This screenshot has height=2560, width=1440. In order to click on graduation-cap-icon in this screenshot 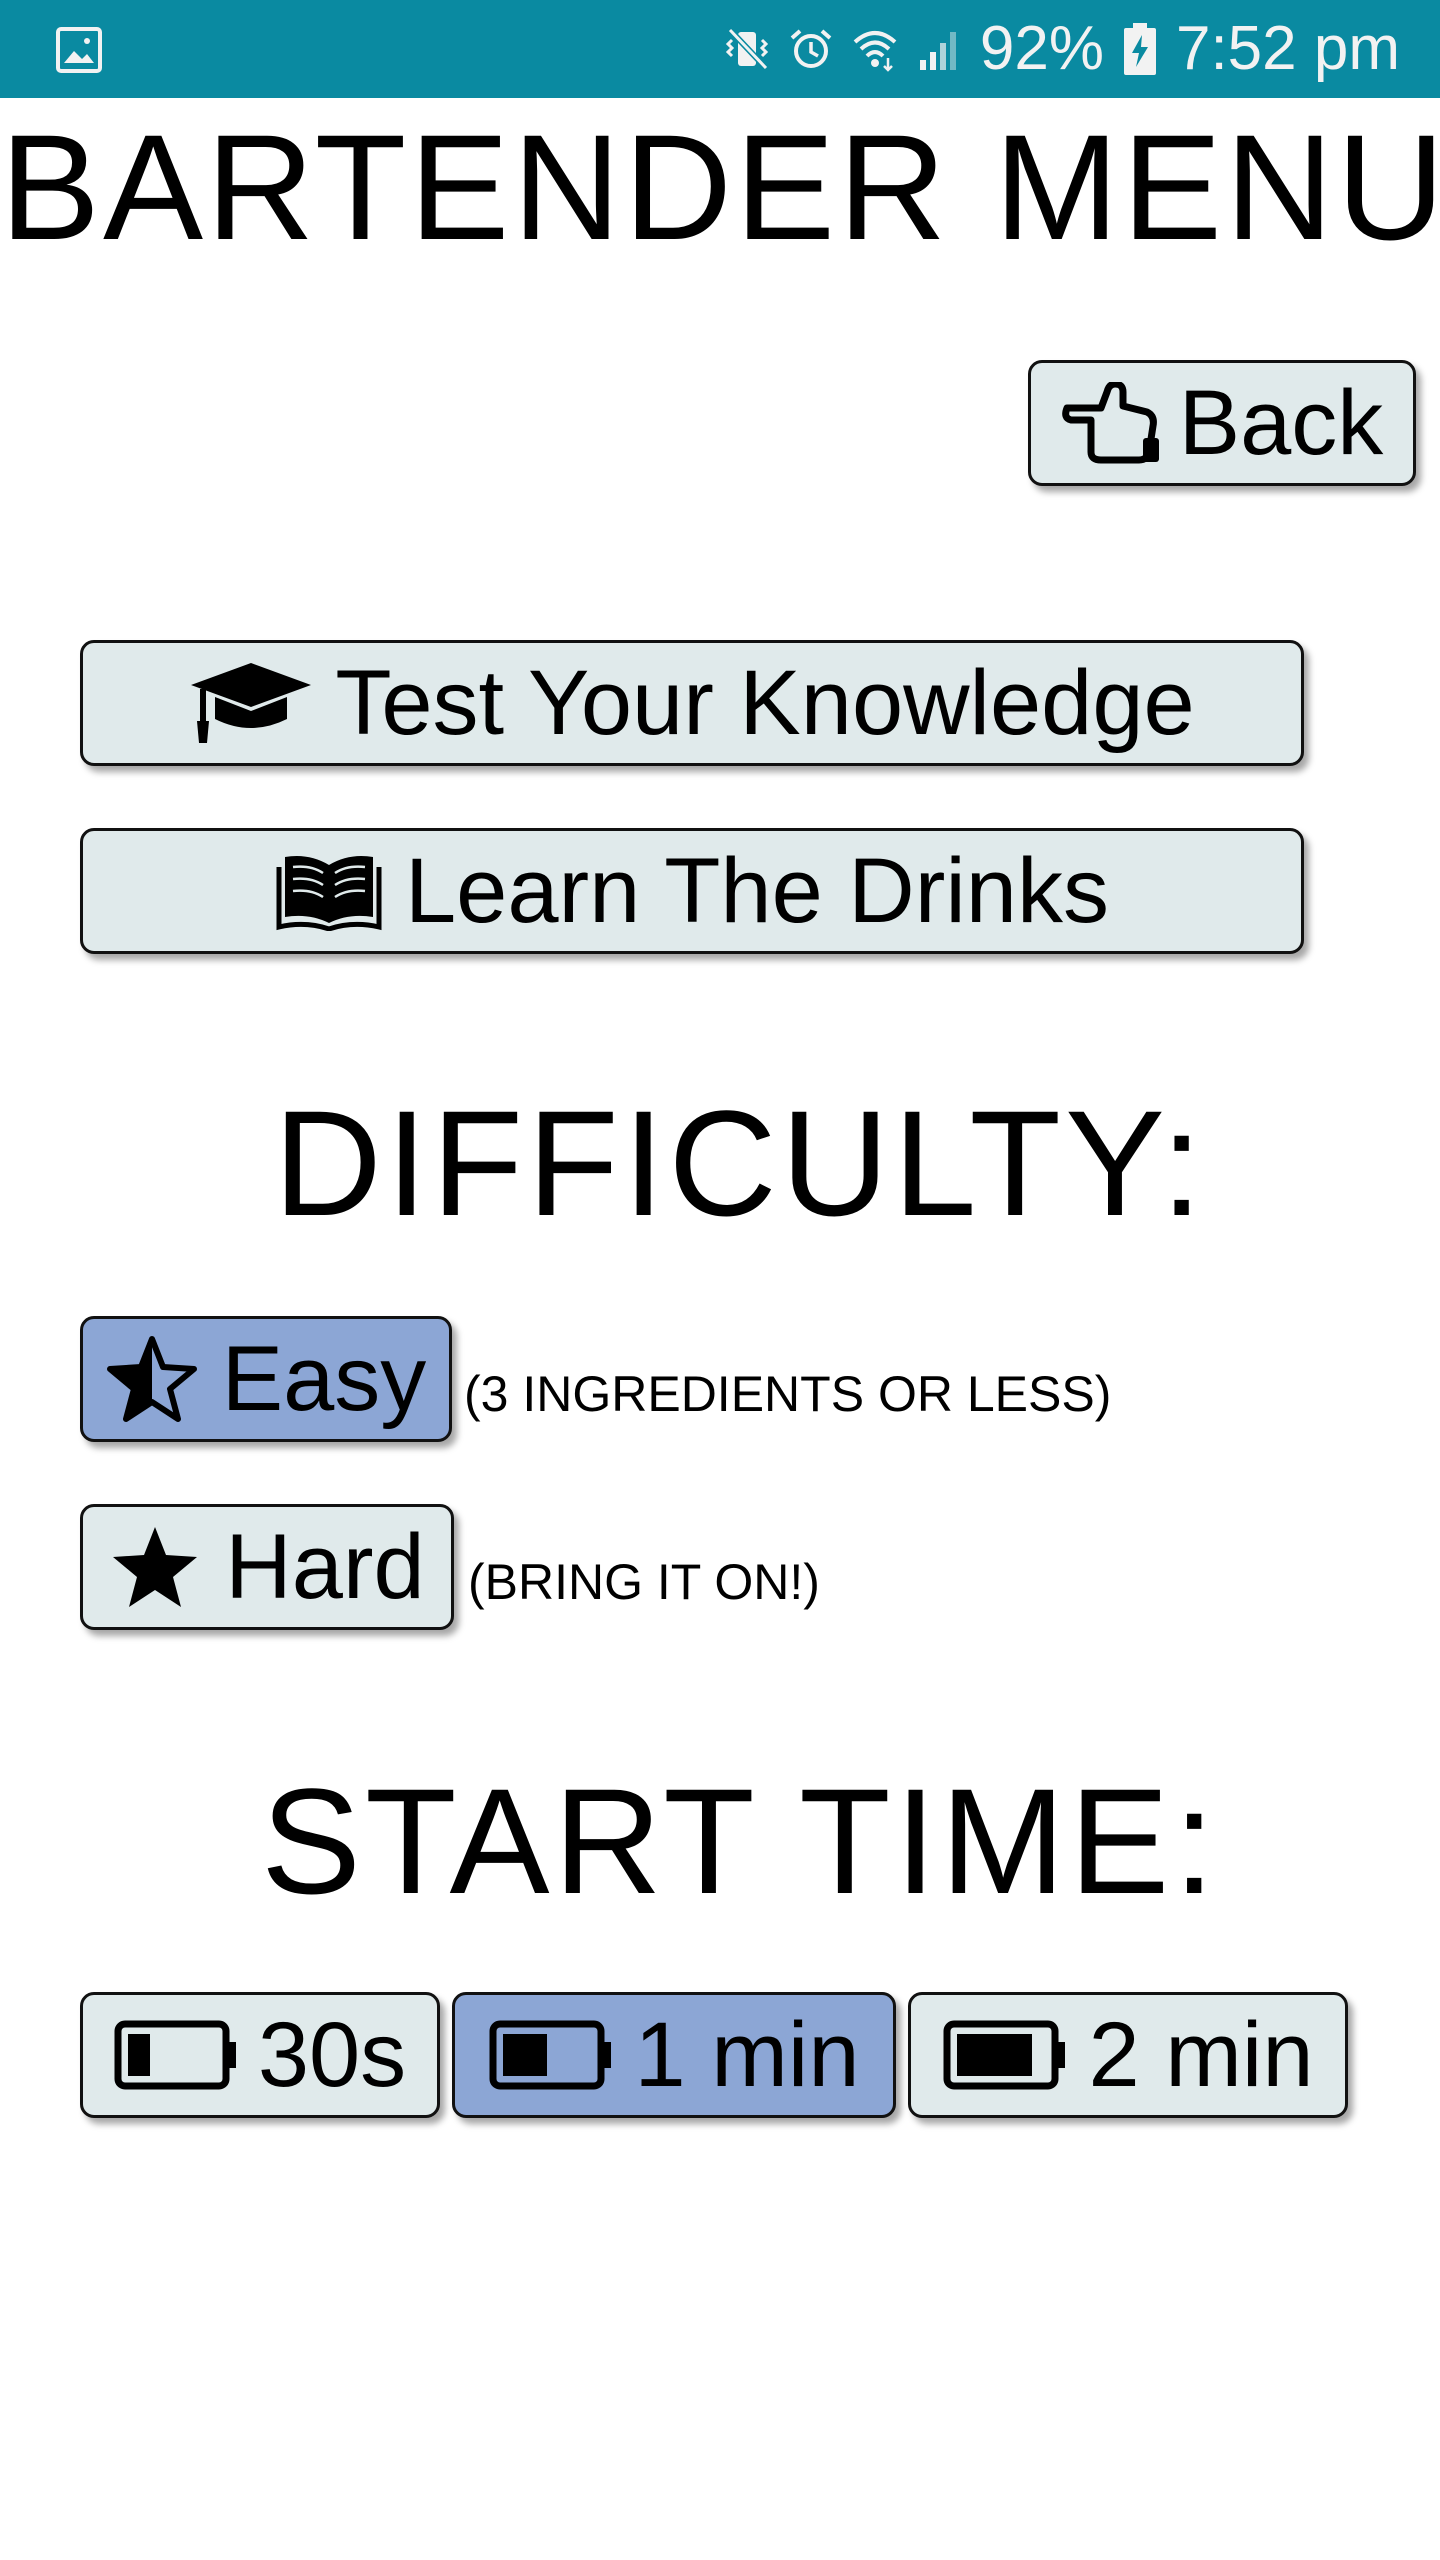, I will do `click(251, 703)`.